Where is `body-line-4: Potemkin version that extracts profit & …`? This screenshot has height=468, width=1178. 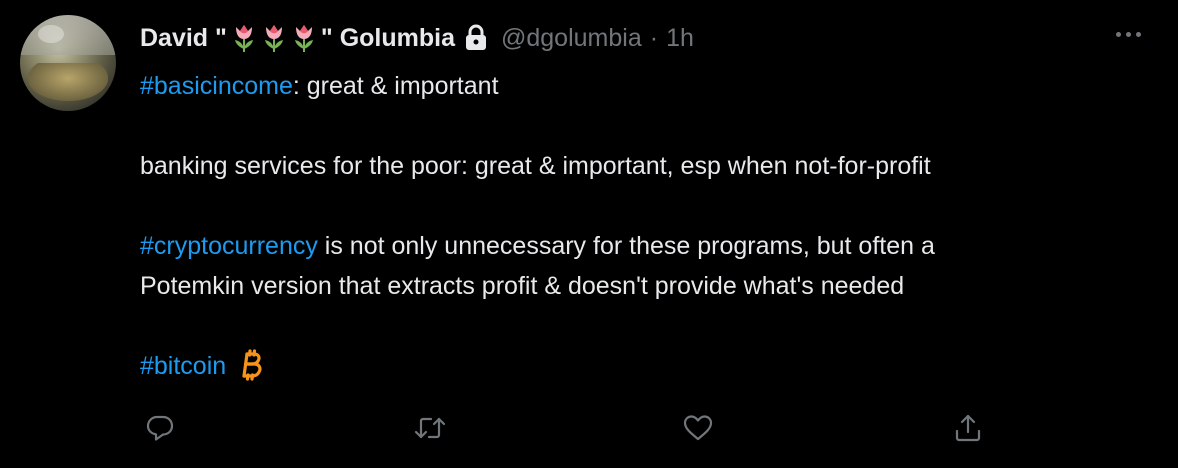 body-line-4: Potemkin version that extracts profit & … is located at coordinates (522, 286).